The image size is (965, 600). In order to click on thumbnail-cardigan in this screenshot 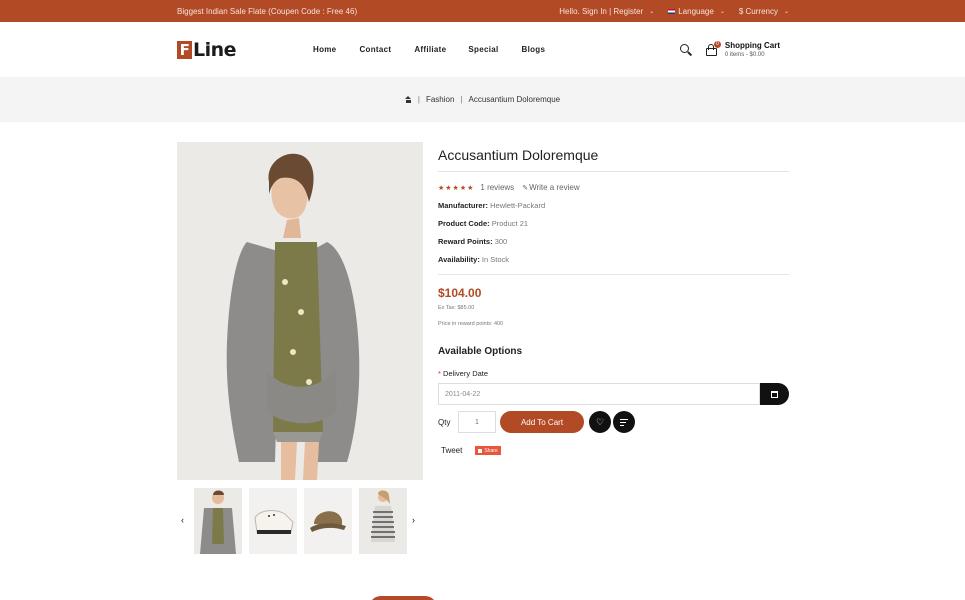, I will do `click(218, 521)`.